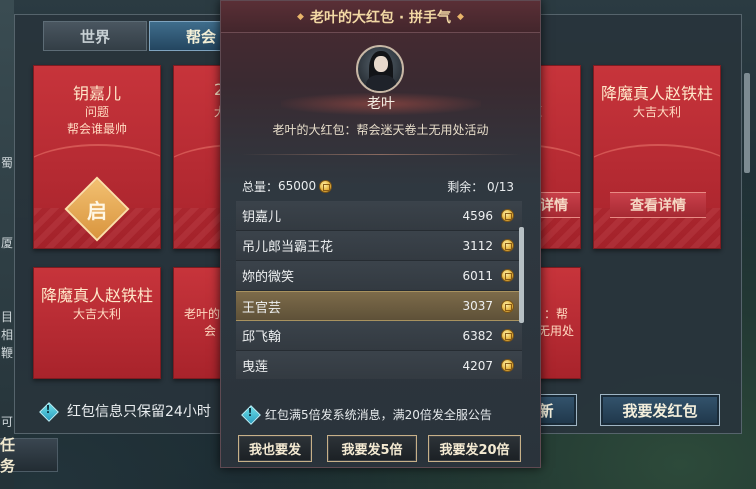 Image resolution: width=756 pixels, height=489 pixels. I want to click on side-char: 鞭, so click(6, 353).